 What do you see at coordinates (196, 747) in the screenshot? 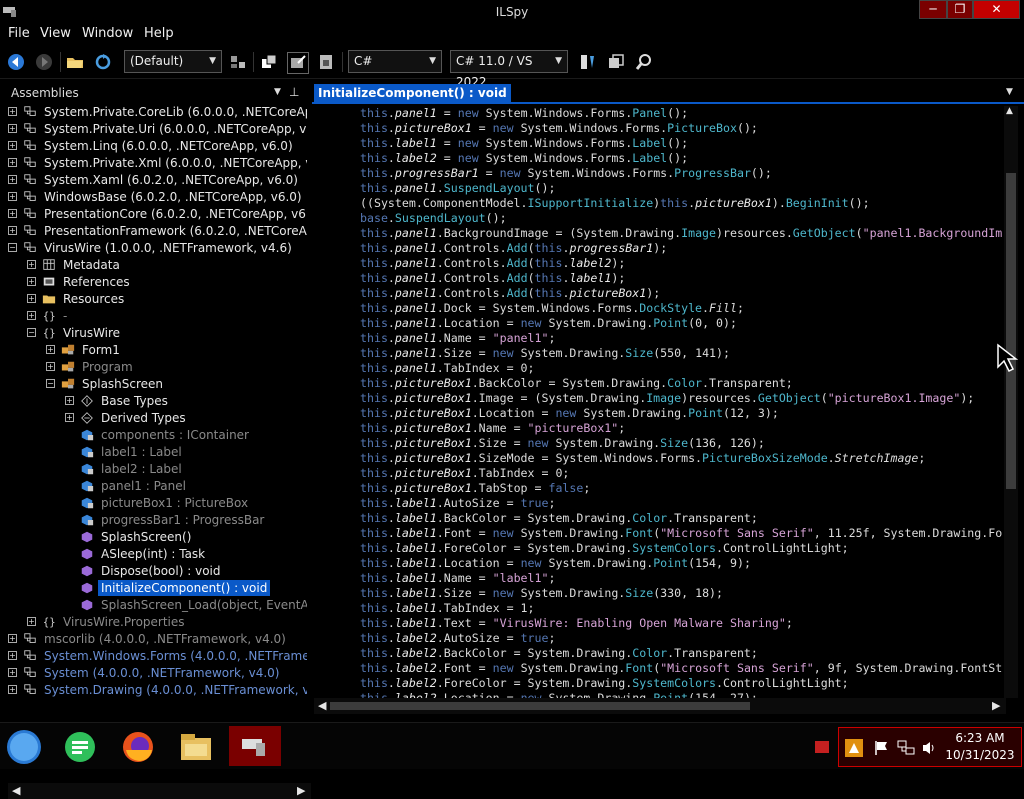
I see `file-explorer-icon` at bounding box center [196, 747].